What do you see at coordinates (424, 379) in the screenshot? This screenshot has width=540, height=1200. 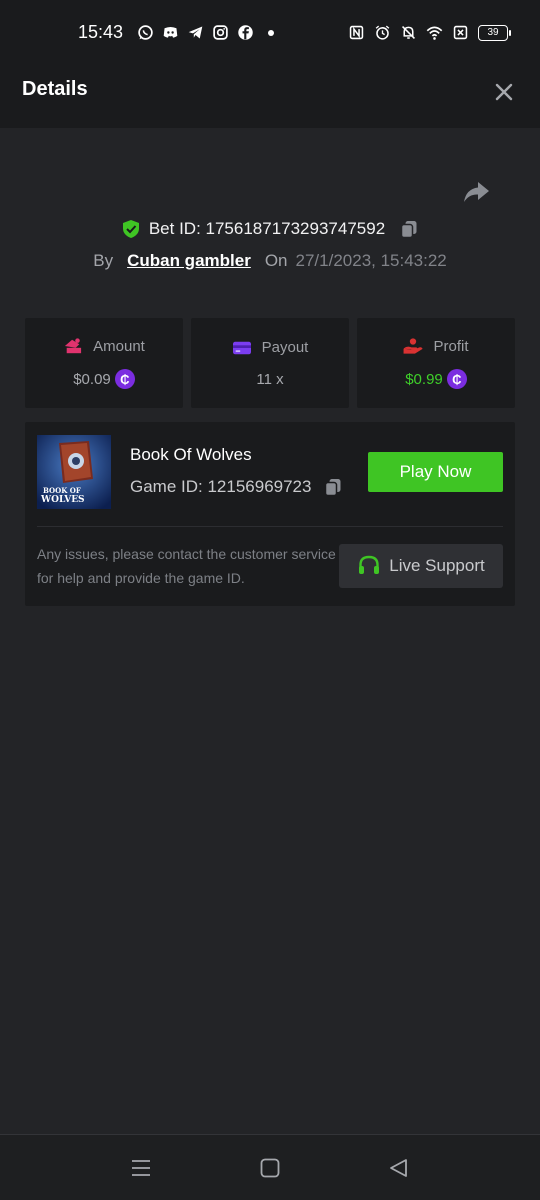 I see `profit-value: $0.99` at bounding box center [424, 379].